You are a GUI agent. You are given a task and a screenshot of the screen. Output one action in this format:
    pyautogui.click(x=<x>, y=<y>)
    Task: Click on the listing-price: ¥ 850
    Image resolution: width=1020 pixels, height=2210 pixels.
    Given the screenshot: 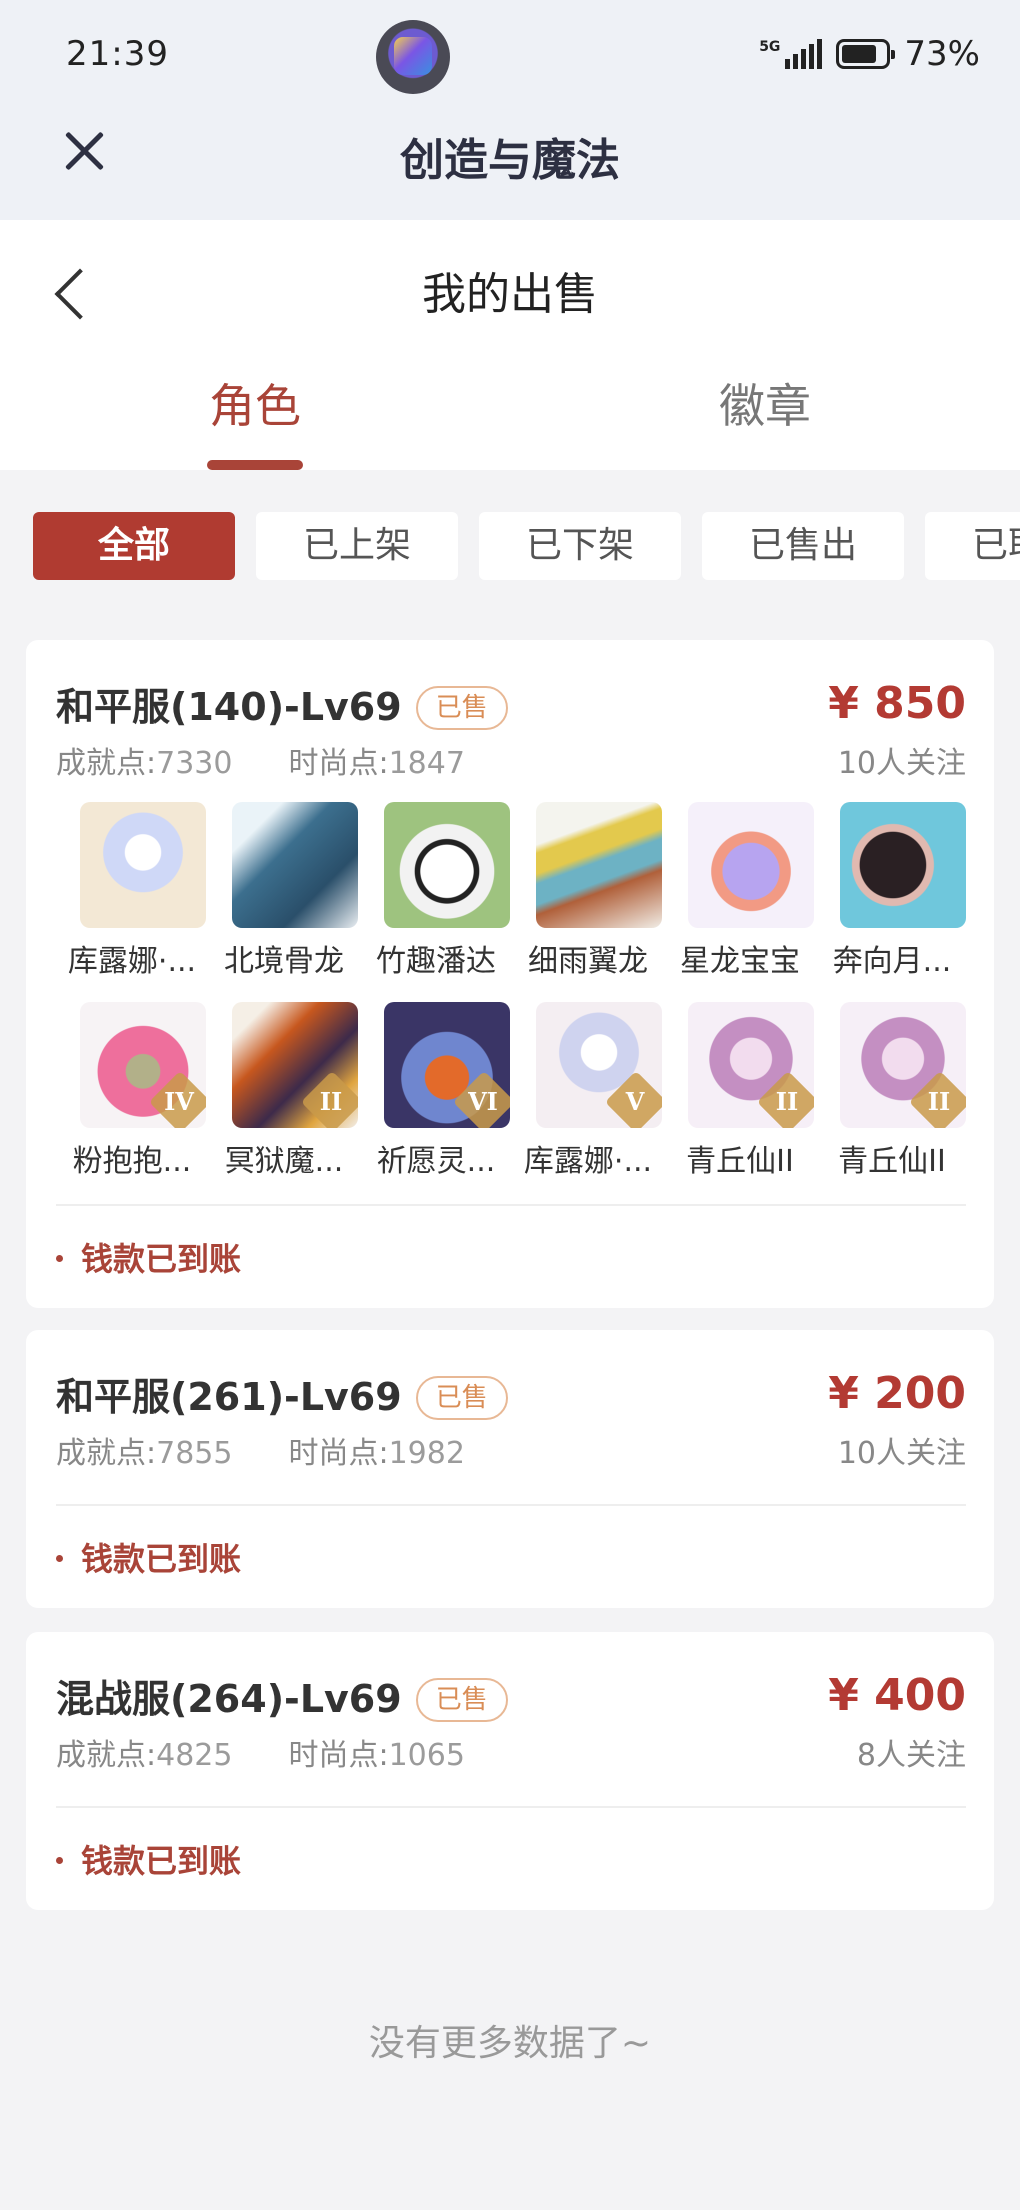 What is the action you would take?
    pyautogui.click(x=897, y=703)
    